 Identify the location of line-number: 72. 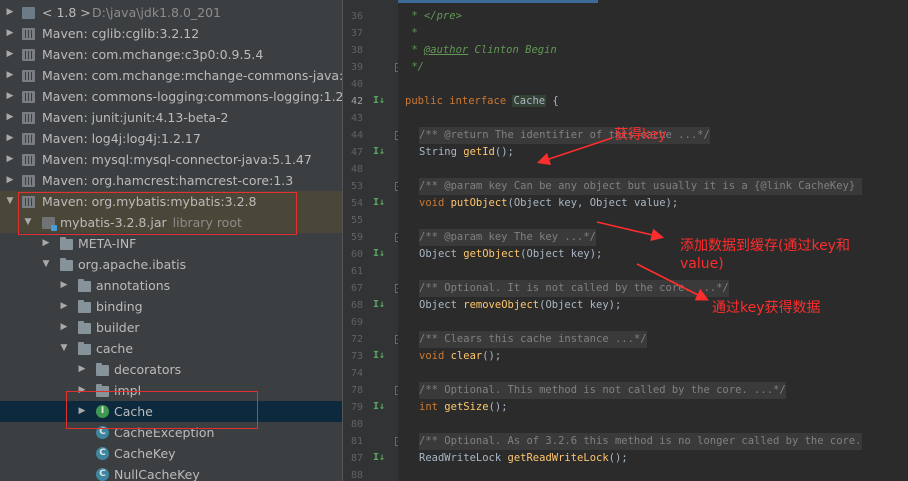
(356, 339).